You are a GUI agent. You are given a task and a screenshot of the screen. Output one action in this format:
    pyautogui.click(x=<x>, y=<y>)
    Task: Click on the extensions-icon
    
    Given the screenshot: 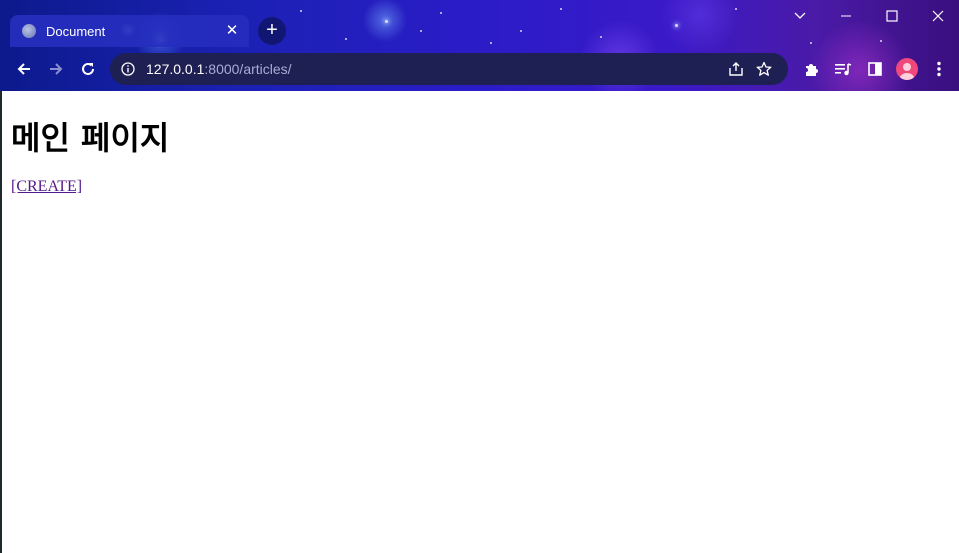 What is the action you would take?
    pyautogui.click(x=812, y=70)
    